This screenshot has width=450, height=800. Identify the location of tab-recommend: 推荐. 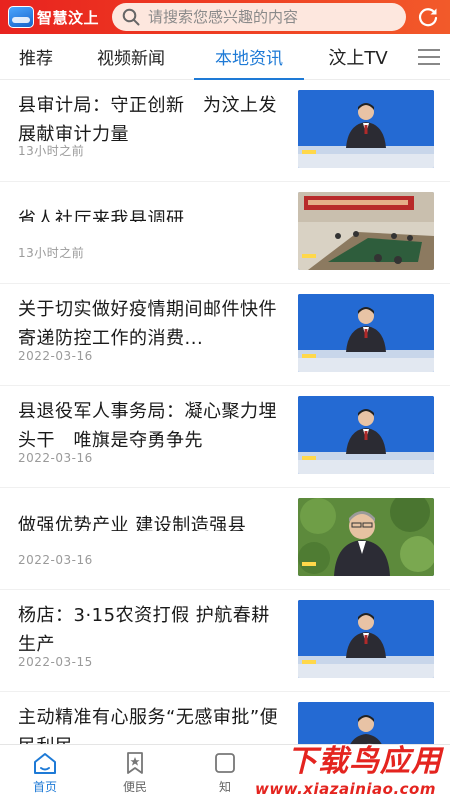
(36, 57).